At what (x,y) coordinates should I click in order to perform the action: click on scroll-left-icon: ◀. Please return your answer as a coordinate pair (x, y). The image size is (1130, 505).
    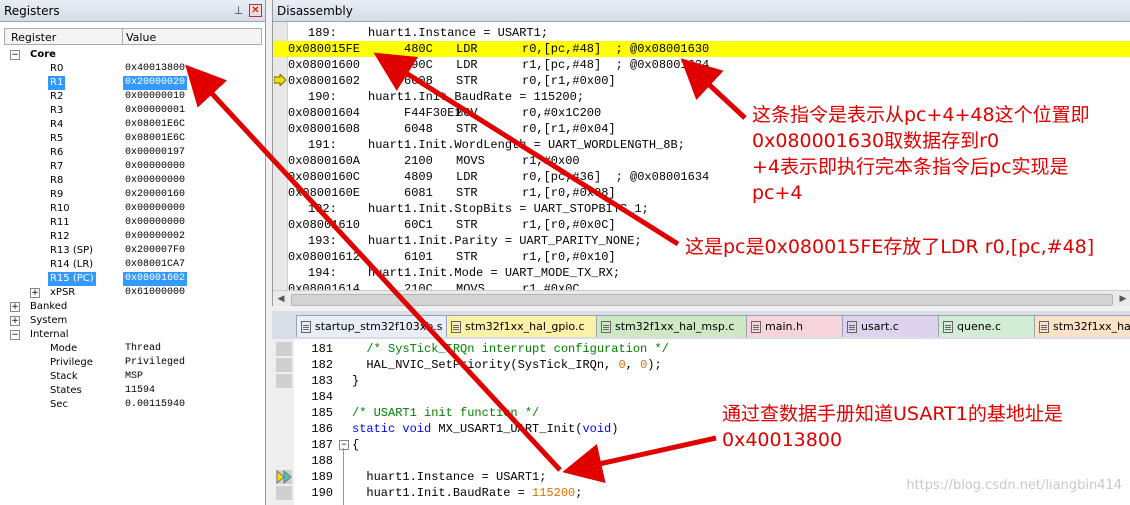
    Looking at the image, I should click on (281, 299).